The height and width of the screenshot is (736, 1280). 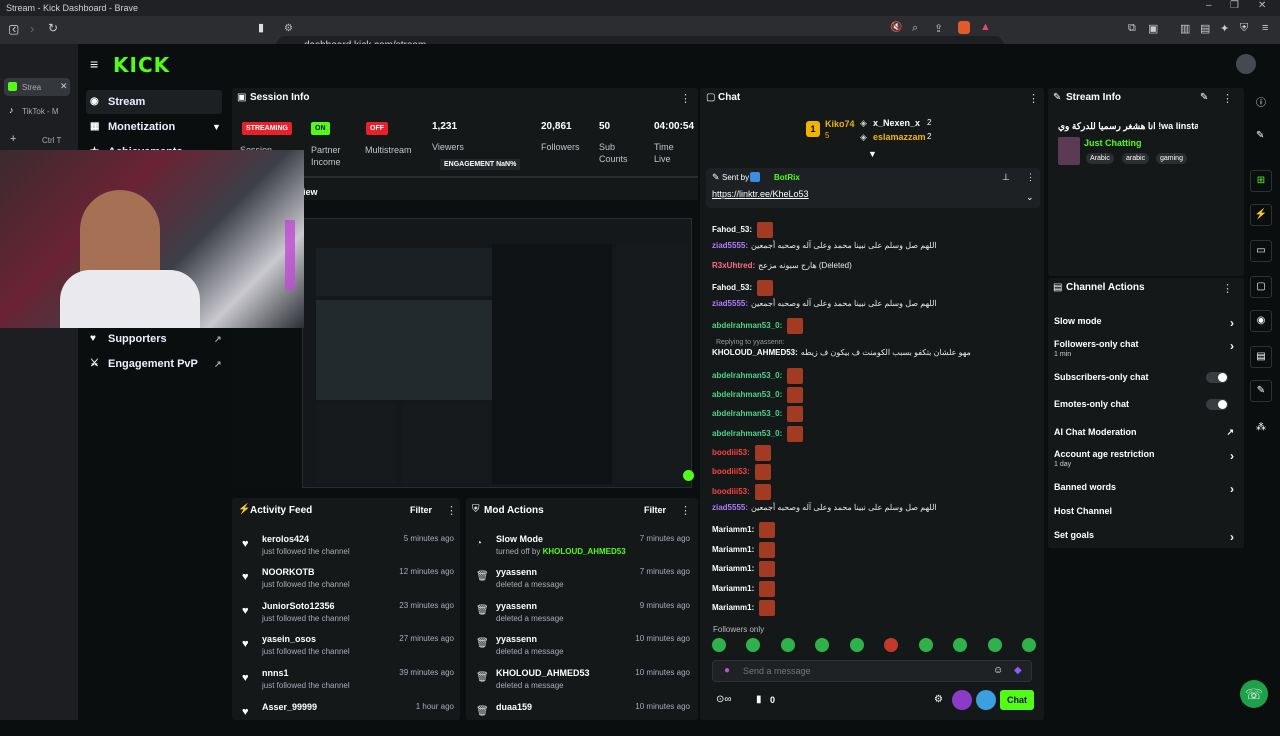 I want to click on layout-icon: ⊞, so click(x=1261, y=181).